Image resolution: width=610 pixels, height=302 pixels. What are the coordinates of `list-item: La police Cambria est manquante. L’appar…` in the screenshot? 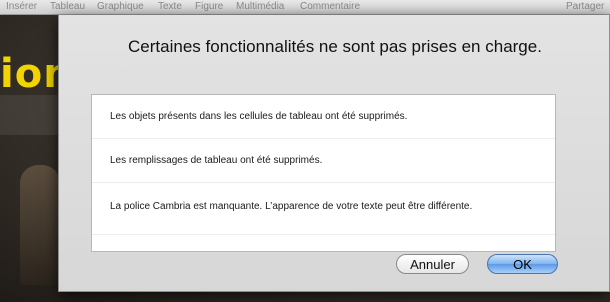 It's located at (323, 209).